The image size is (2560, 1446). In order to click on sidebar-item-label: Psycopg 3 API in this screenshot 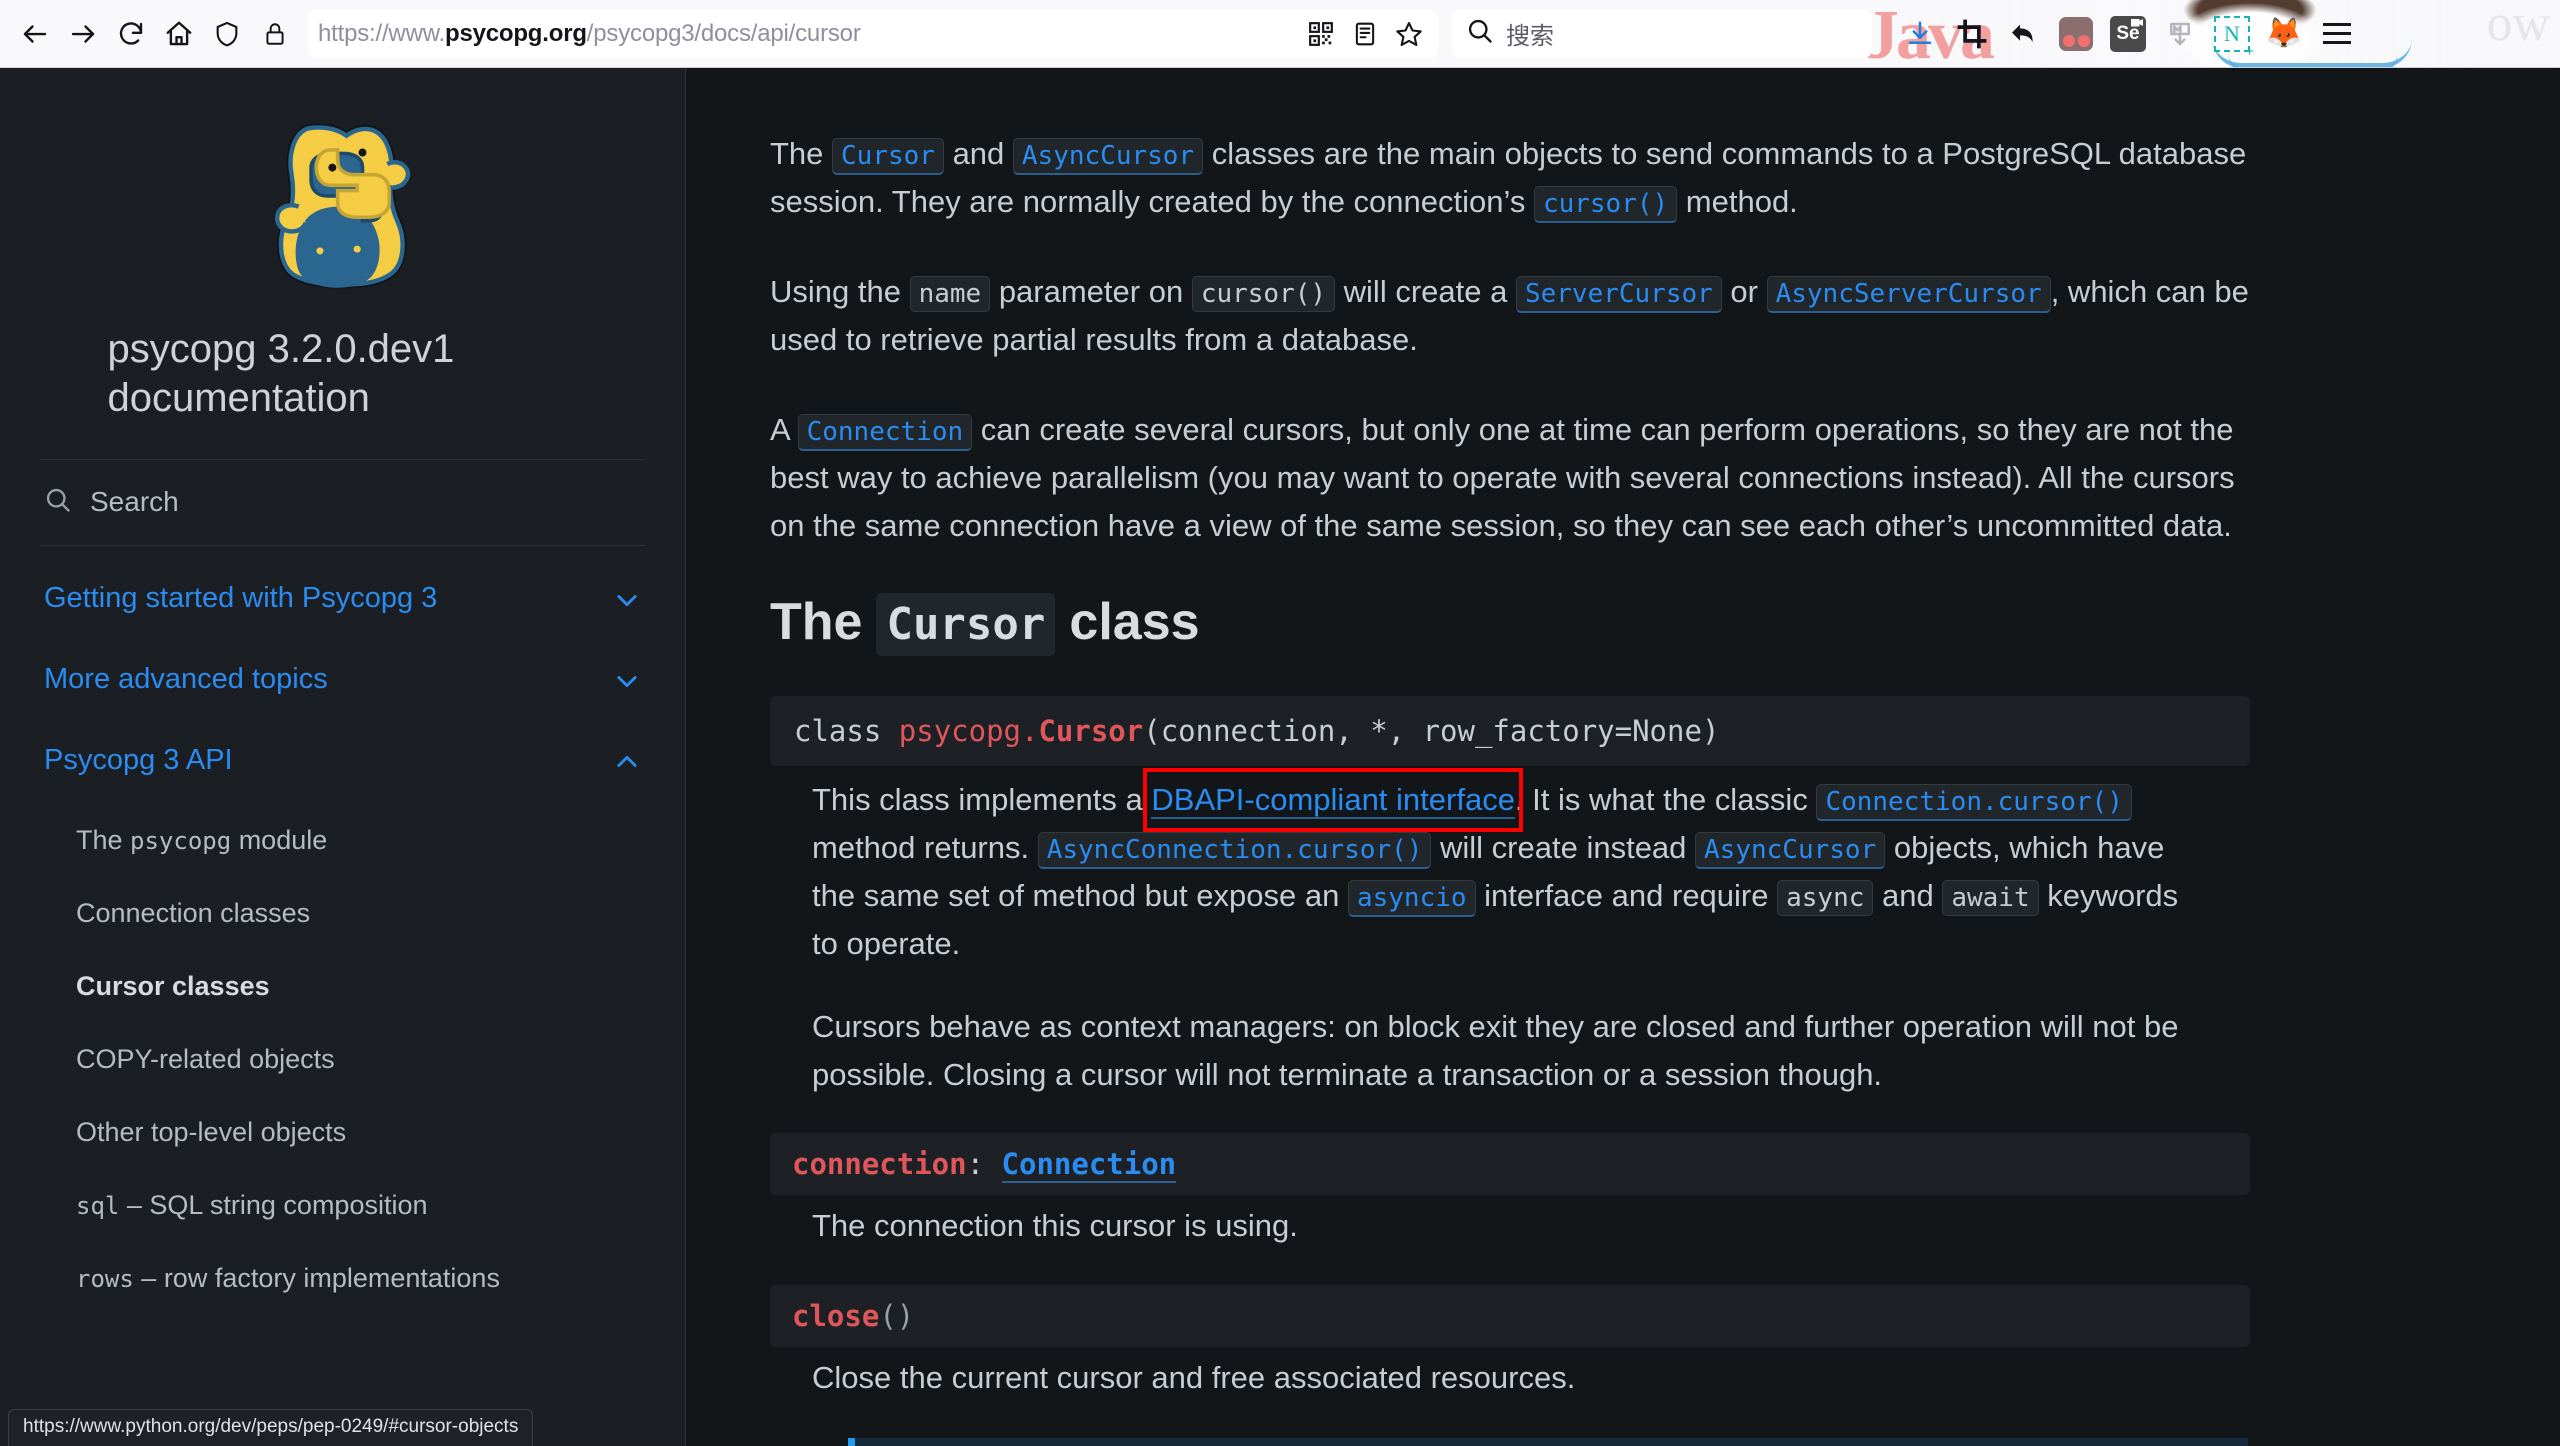, I will do `click(138, 759)`.